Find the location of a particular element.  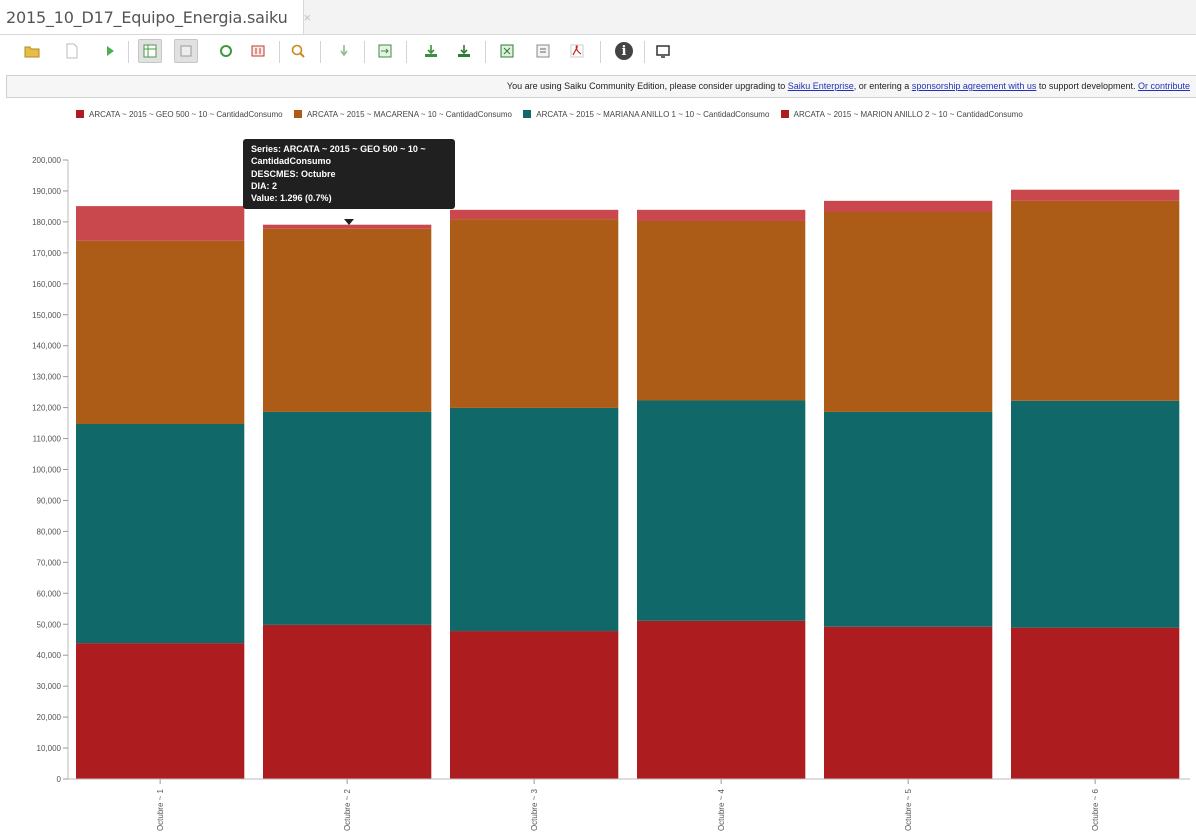

export-xls-icon is located at coordinates (507, 51).